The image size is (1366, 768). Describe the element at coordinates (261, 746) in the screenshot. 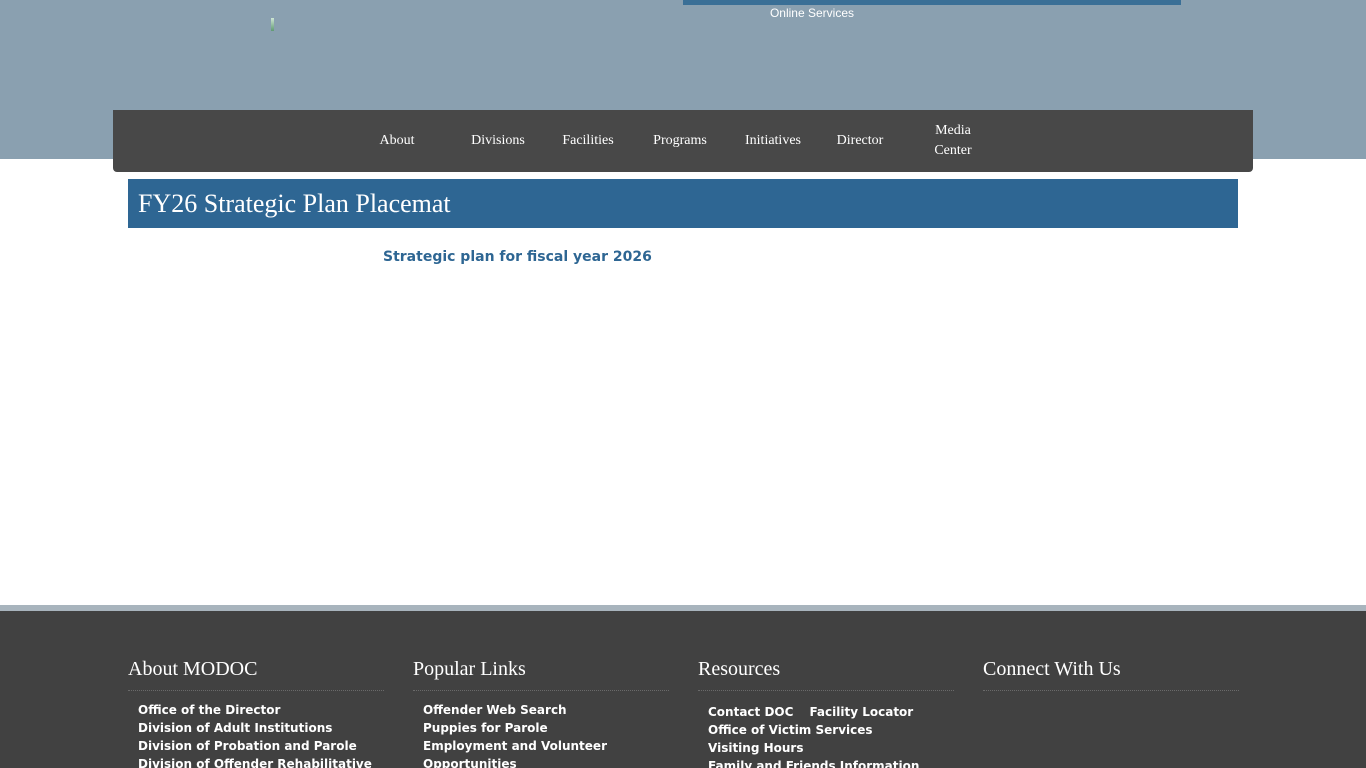

I see `footer-link-probation-parole: Division of Probation and Parole` at that location.